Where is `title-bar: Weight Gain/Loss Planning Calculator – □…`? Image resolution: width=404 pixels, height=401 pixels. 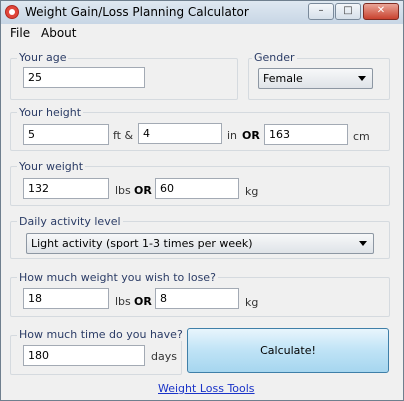 title-bar: Weight Gain/Loss Planning Calculator – □… is located at coordinates (202, 13).